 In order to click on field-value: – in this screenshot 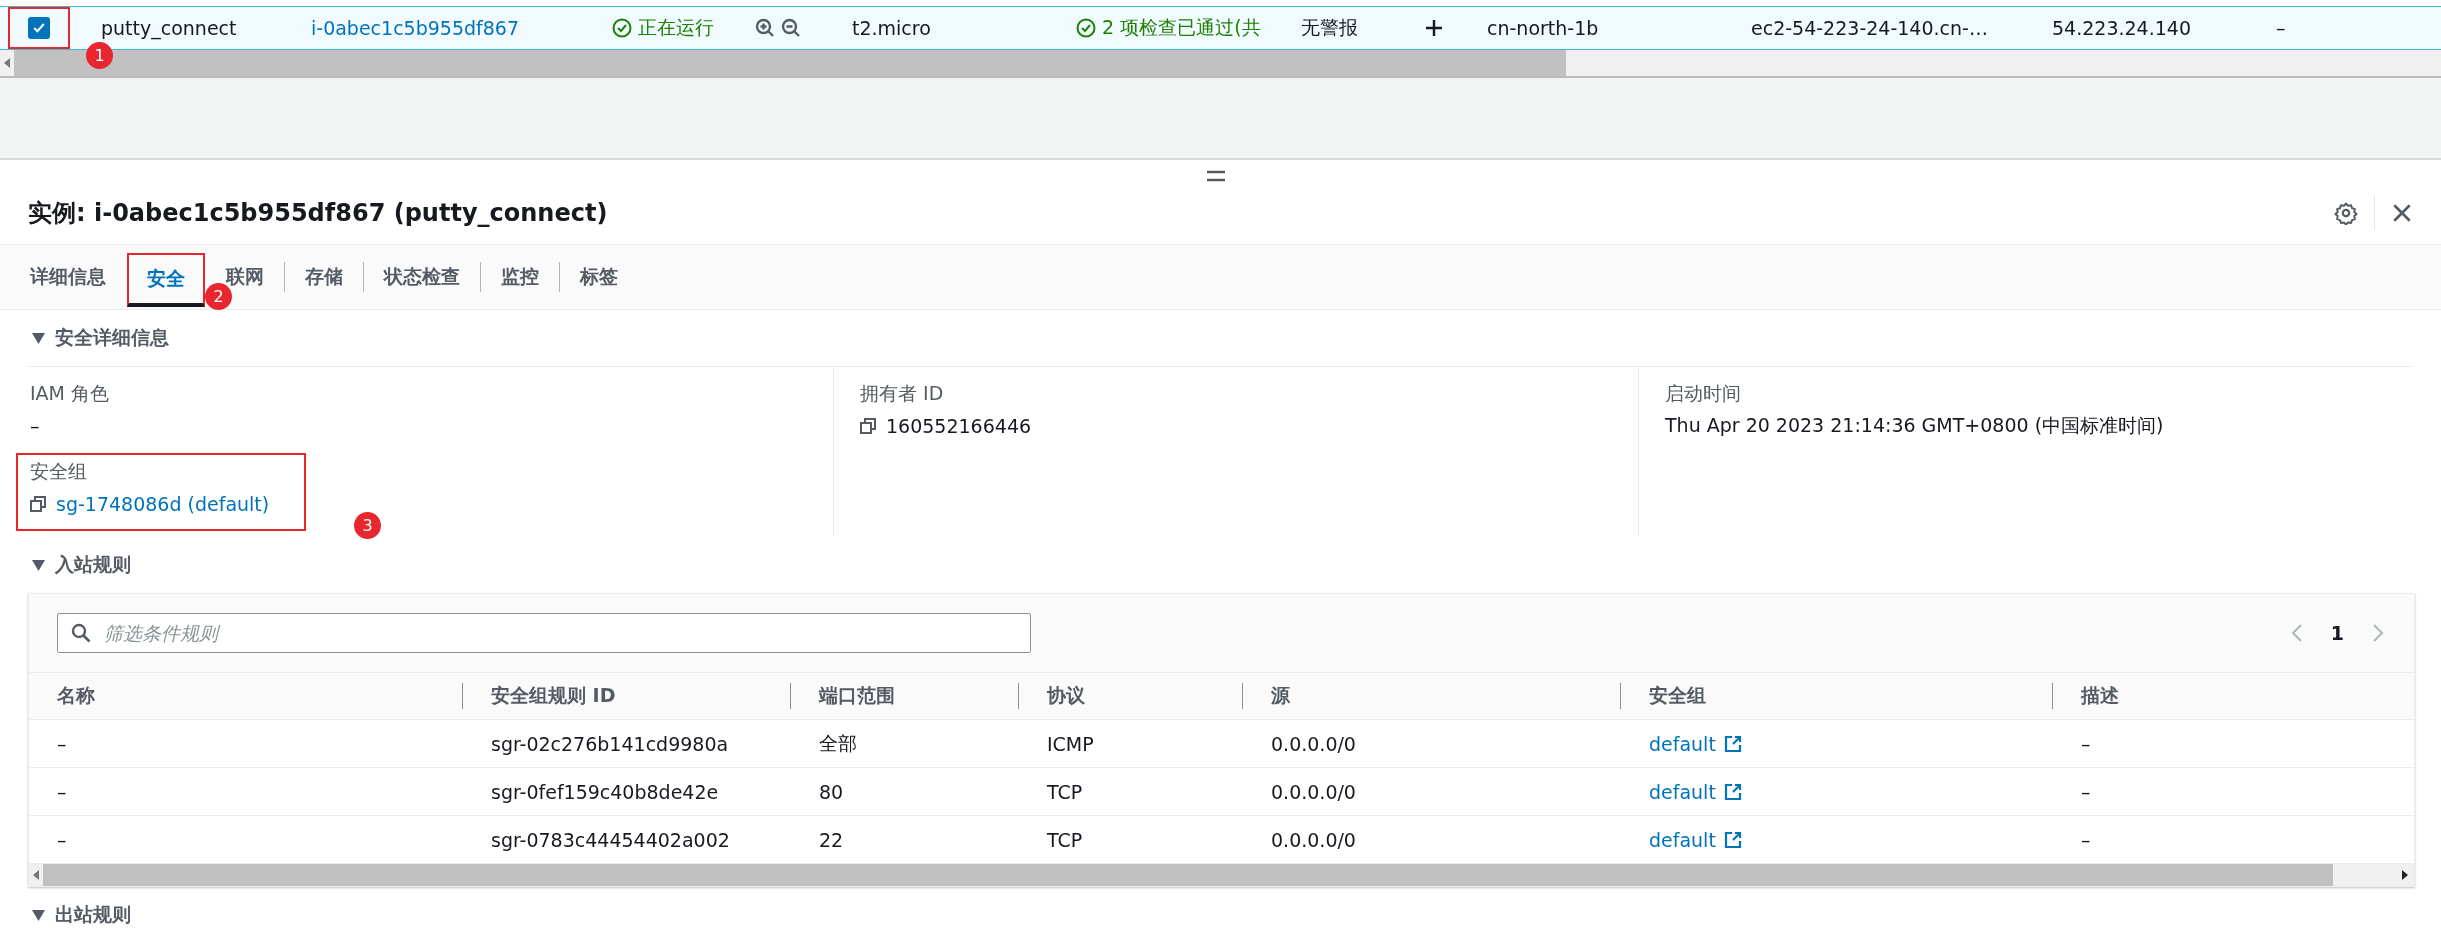, I will do `click(35, 426)`.